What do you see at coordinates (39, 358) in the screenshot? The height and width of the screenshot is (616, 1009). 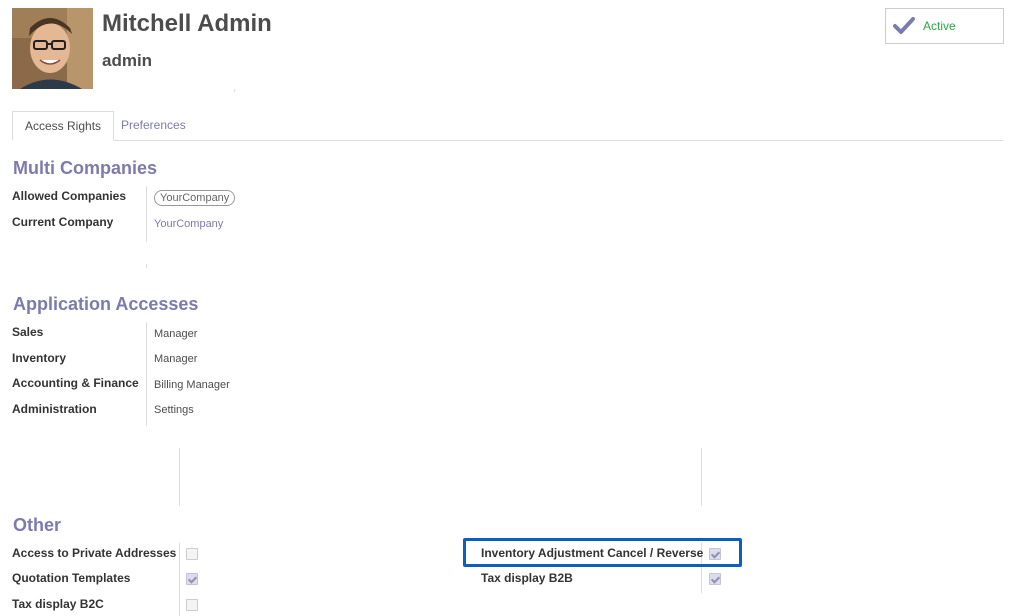 I see `inventory-label: Inventory` at bounding box center [39, 358].